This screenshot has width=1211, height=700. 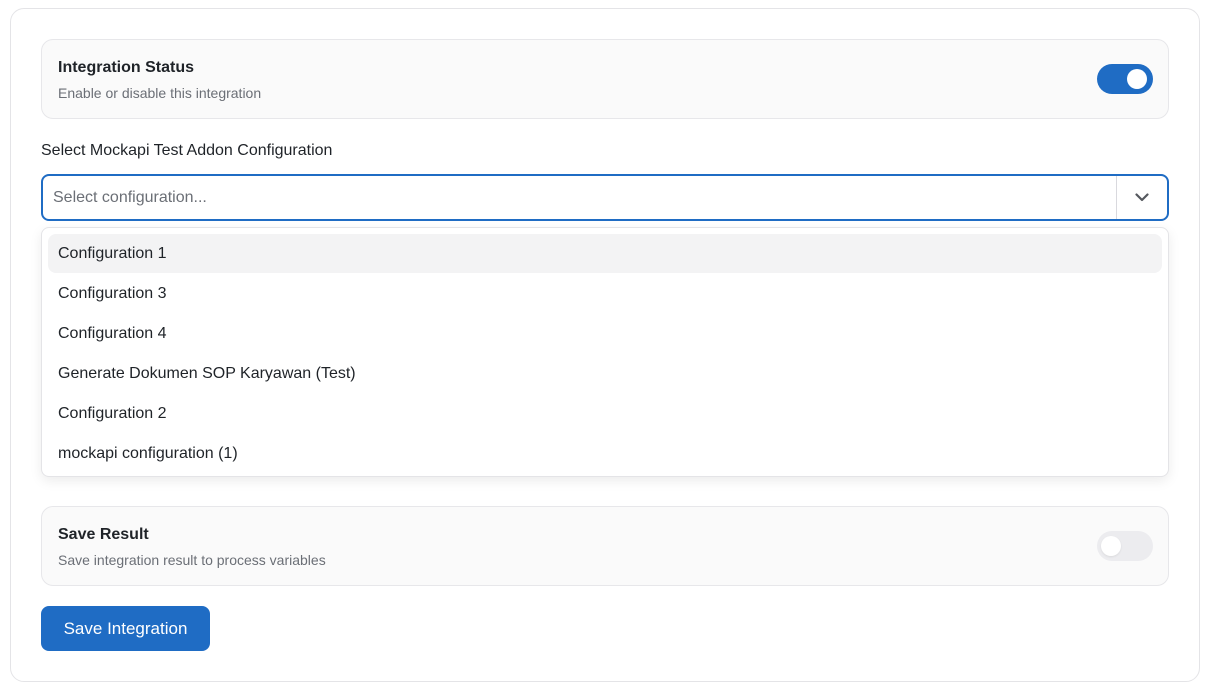 What do you see at coordinates (126, 67) in the screenshot?
I see `integration-status-title: Integration Status` at bounding box center [126, 67].